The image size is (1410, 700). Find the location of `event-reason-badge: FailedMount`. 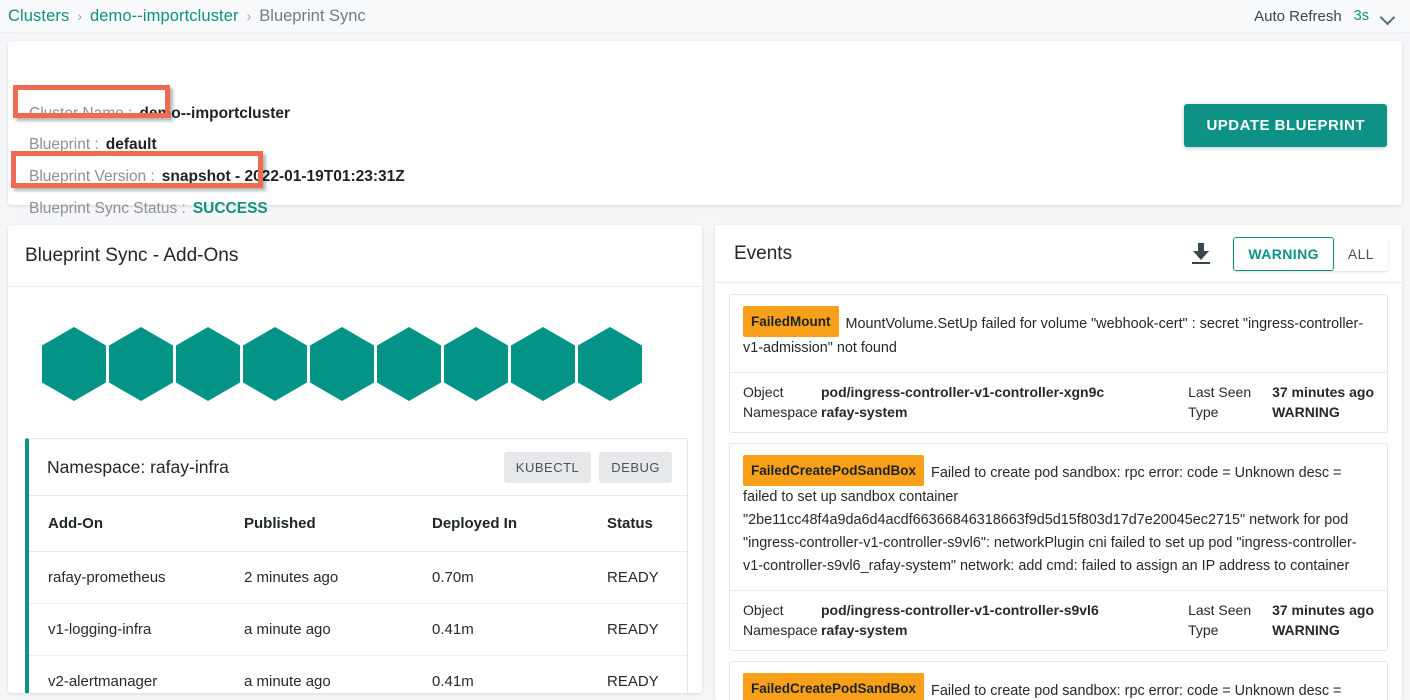

event-reason-badge: FailedMount is located at coordinates (791, 321).